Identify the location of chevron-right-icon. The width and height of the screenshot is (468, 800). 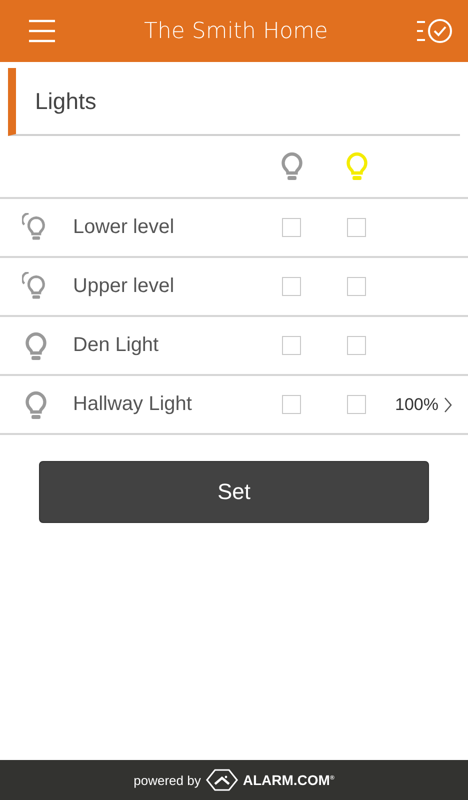
(448, 404).